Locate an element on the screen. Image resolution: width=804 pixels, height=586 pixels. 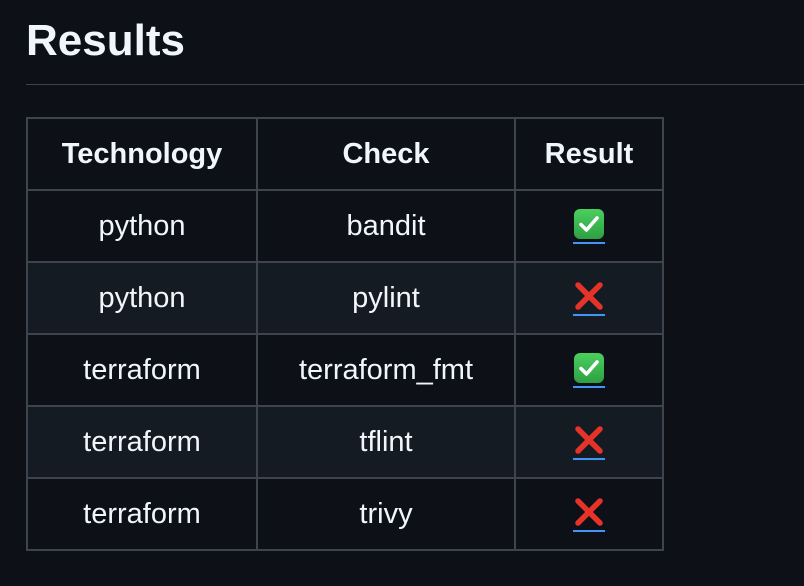
cell-check: tflint is located at coordinates (386, 442).